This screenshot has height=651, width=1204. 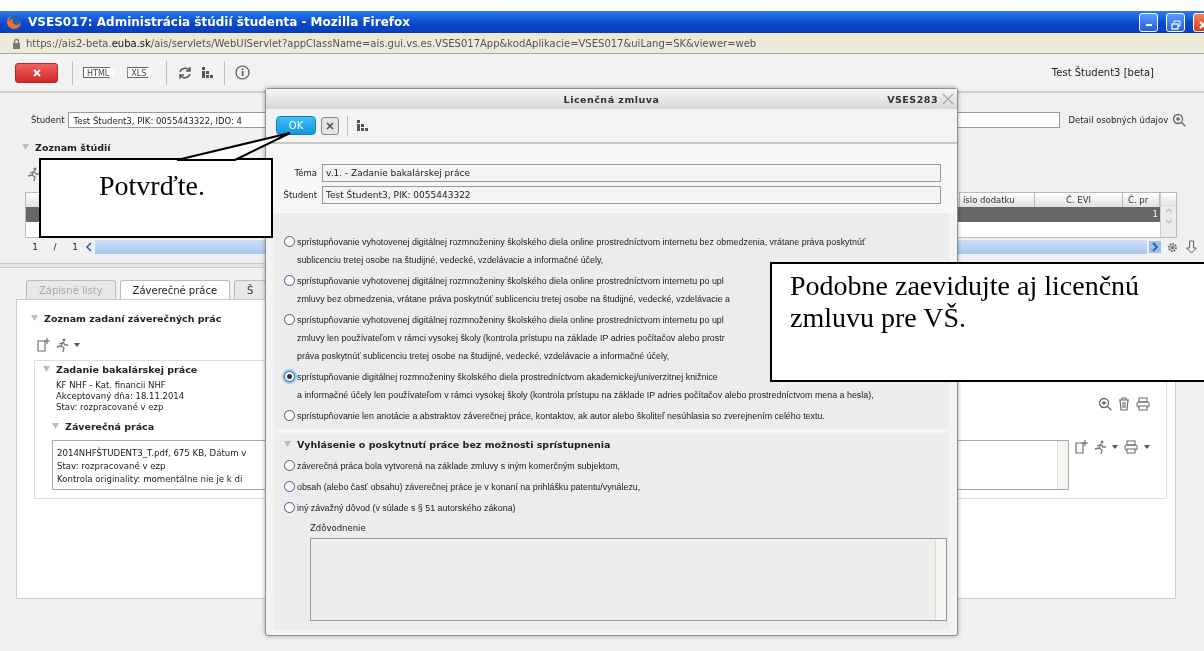 What do you see at coordinates (150, 479) in the screenshot?
I see `detail-text: Kontrola originality: momentálne nie je k di` at bounding box center [150, 479].